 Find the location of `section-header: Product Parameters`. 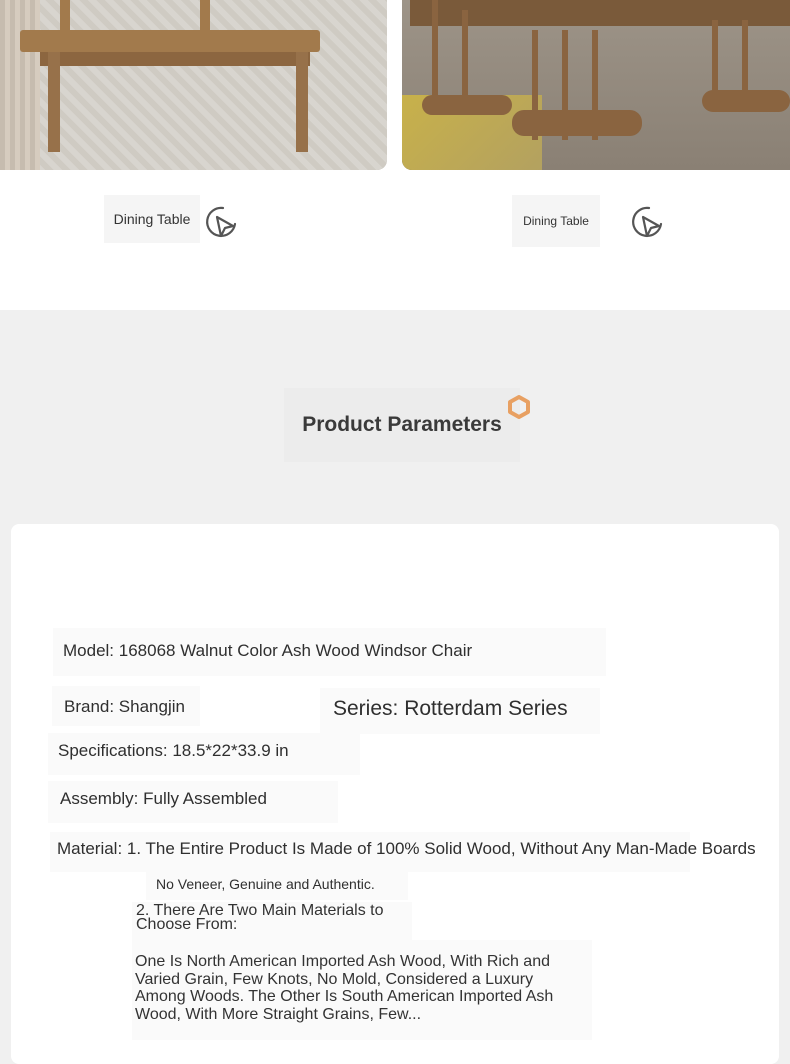

section-header: Product Parameters is located at coordinates (402, 425).